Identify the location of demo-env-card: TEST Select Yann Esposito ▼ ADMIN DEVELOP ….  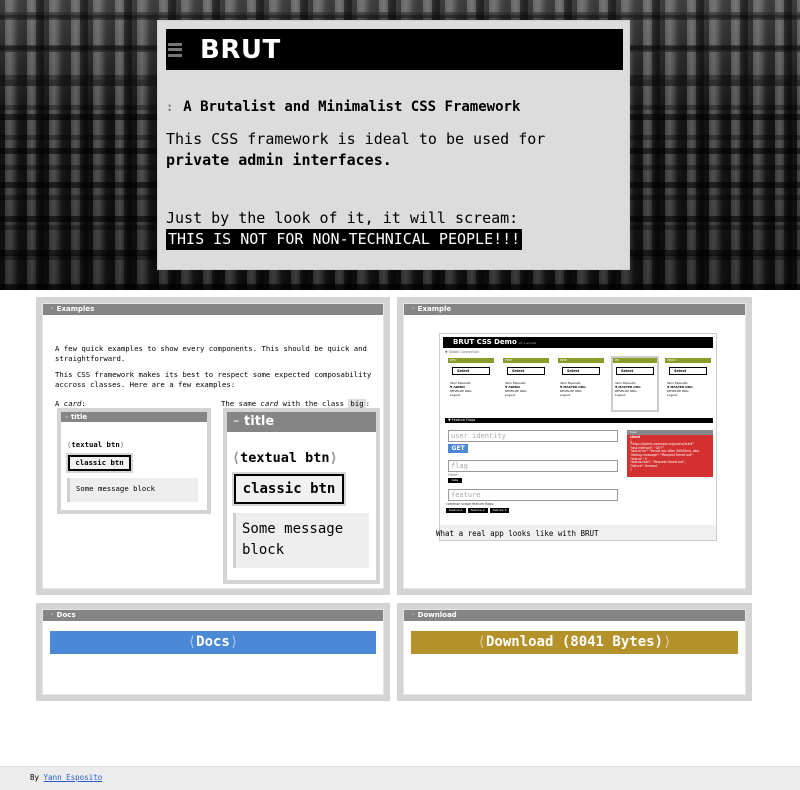
(526, 384).